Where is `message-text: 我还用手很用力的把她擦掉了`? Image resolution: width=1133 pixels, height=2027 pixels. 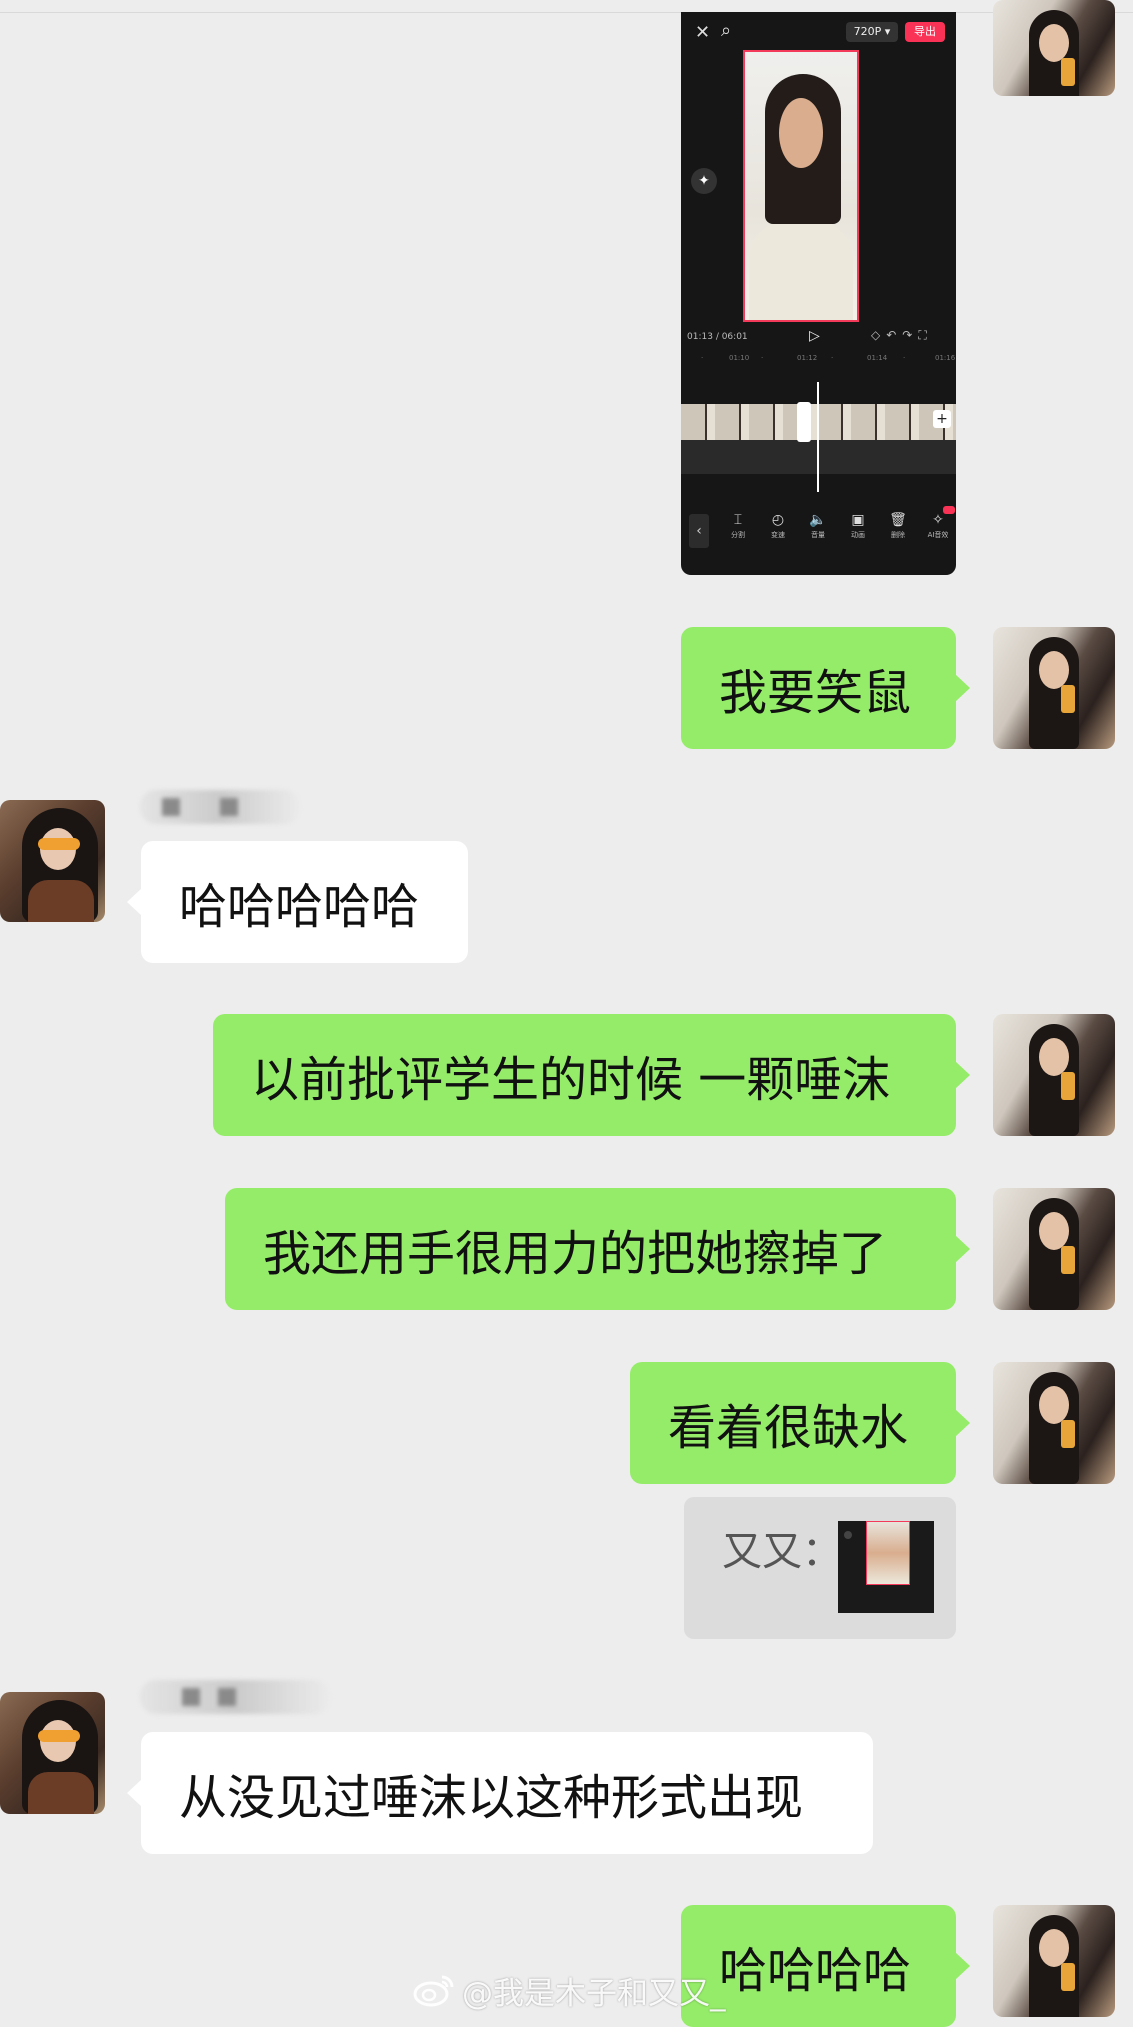
message-text: 我还用手很用力的把她擦掉了 is located at coordinates (575, 1254).